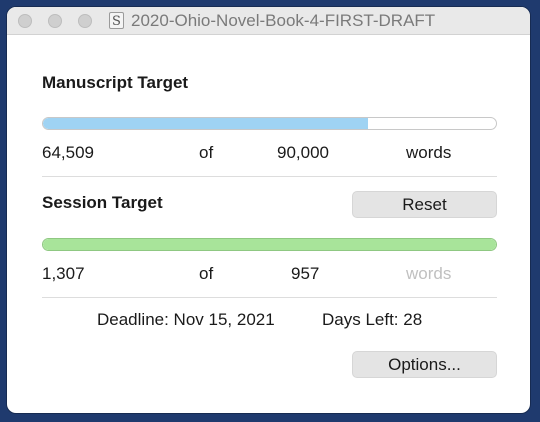 Image resolution: width=540 pixels, height=422 pixels. Describe the element at coordinates (305, 274) in the screenshot. I see `session-target-count: 957` at that location.